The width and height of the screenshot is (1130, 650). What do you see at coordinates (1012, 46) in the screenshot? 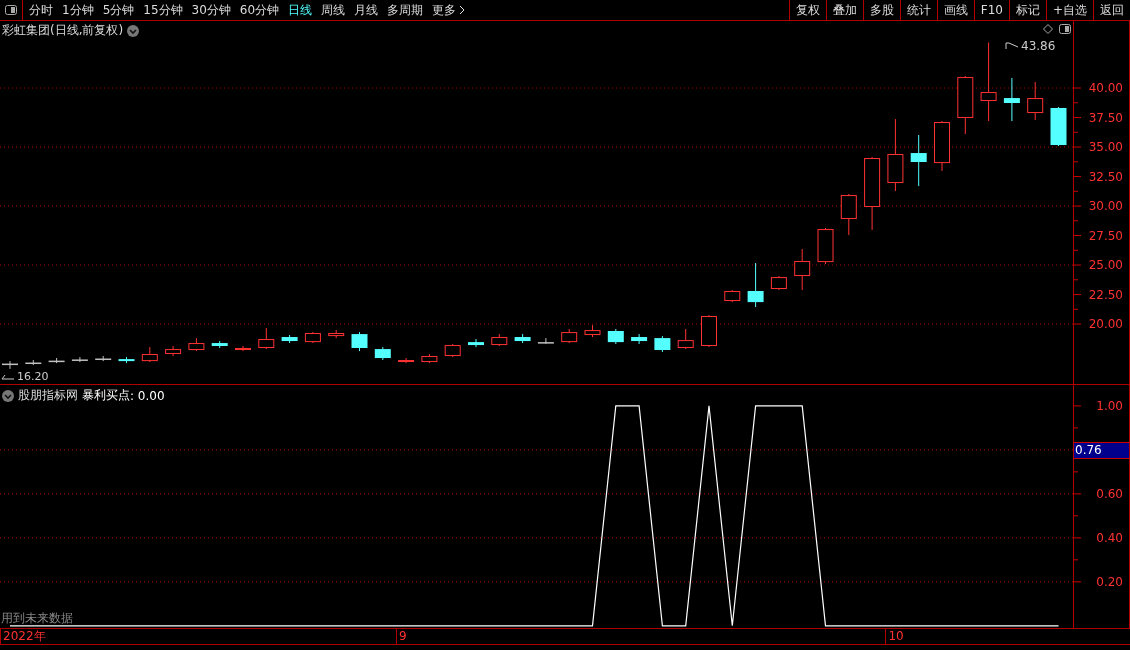
I see `flag-icon` at bounding box center [1012, 46].